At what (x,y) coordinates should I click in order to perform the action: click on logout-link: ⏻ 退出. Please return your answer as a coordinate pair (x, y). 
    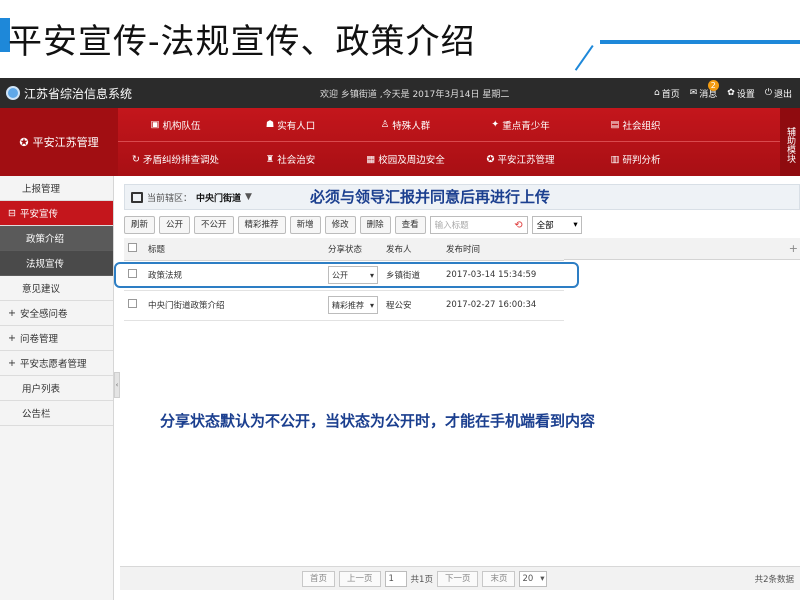
    Looking at the image, I should click on (778, 93).